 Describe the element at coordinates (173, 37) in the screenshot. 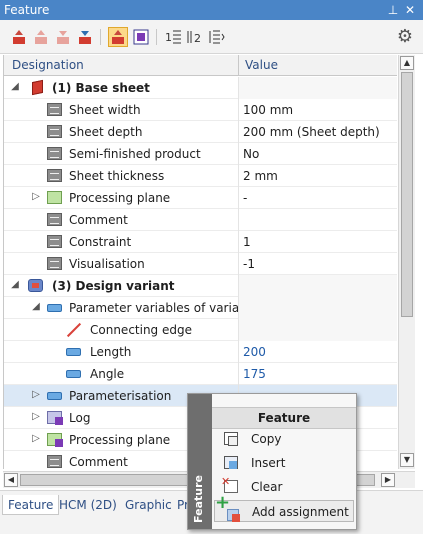

I see `tree-level-1-icon: 1` at that location.